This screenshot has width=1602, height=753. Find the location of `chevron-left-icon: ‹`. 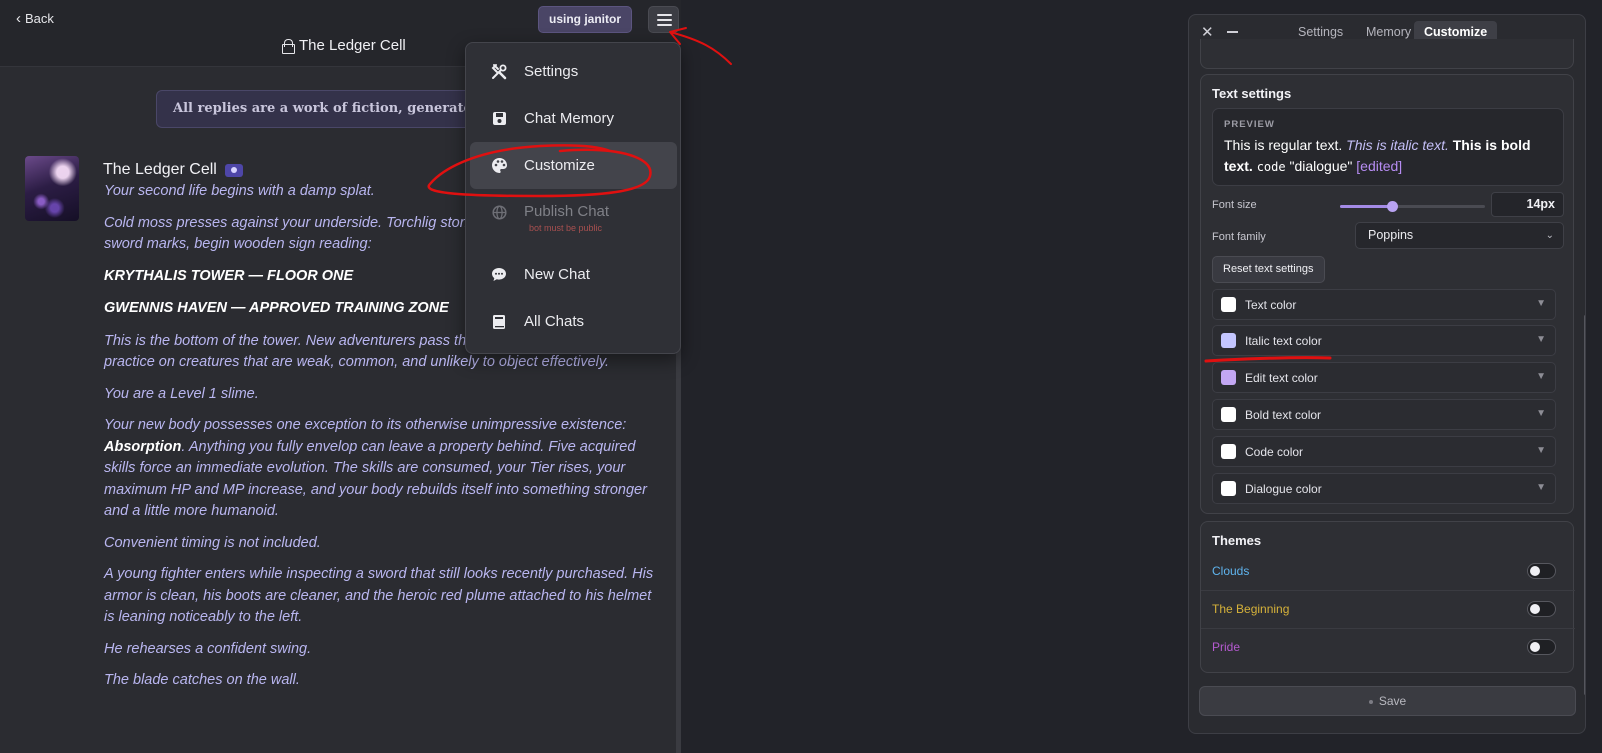

chevron-left-icon: ‹ is located at coordinates (18, 18).